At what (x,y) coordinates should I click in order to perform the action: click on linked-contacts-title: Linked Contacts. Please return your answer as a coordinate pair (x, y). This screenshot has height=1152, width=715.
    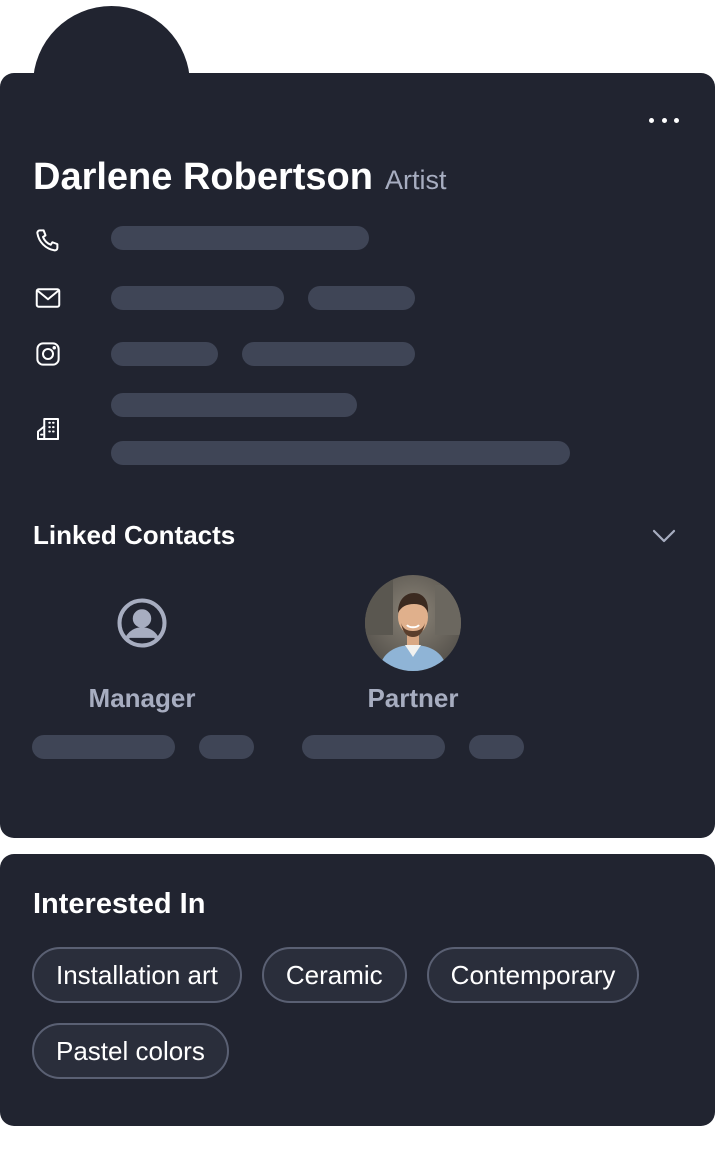
    Looking at the image, I should click on (134, 535).